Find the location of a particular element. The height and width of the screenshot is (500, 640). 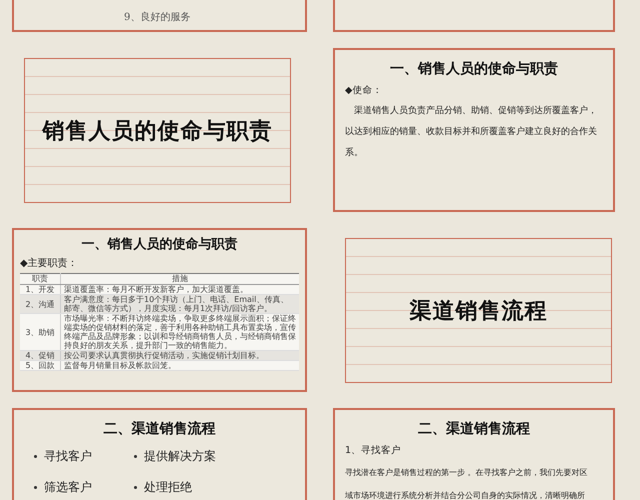

bullet-item: 处理拒绝 is located at coordinates (204, 487).